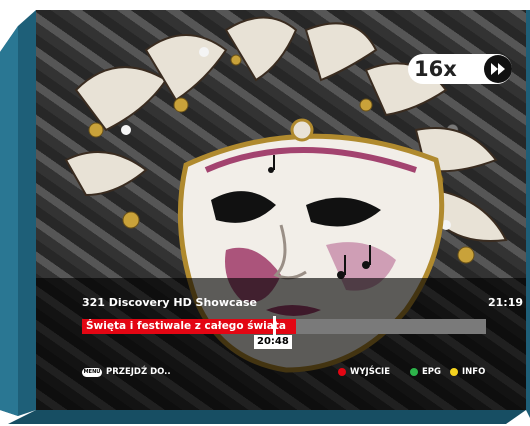  Describe the element at coordinates (435, 69) in the screenshot. I see `speed-label: 16x` at that location.